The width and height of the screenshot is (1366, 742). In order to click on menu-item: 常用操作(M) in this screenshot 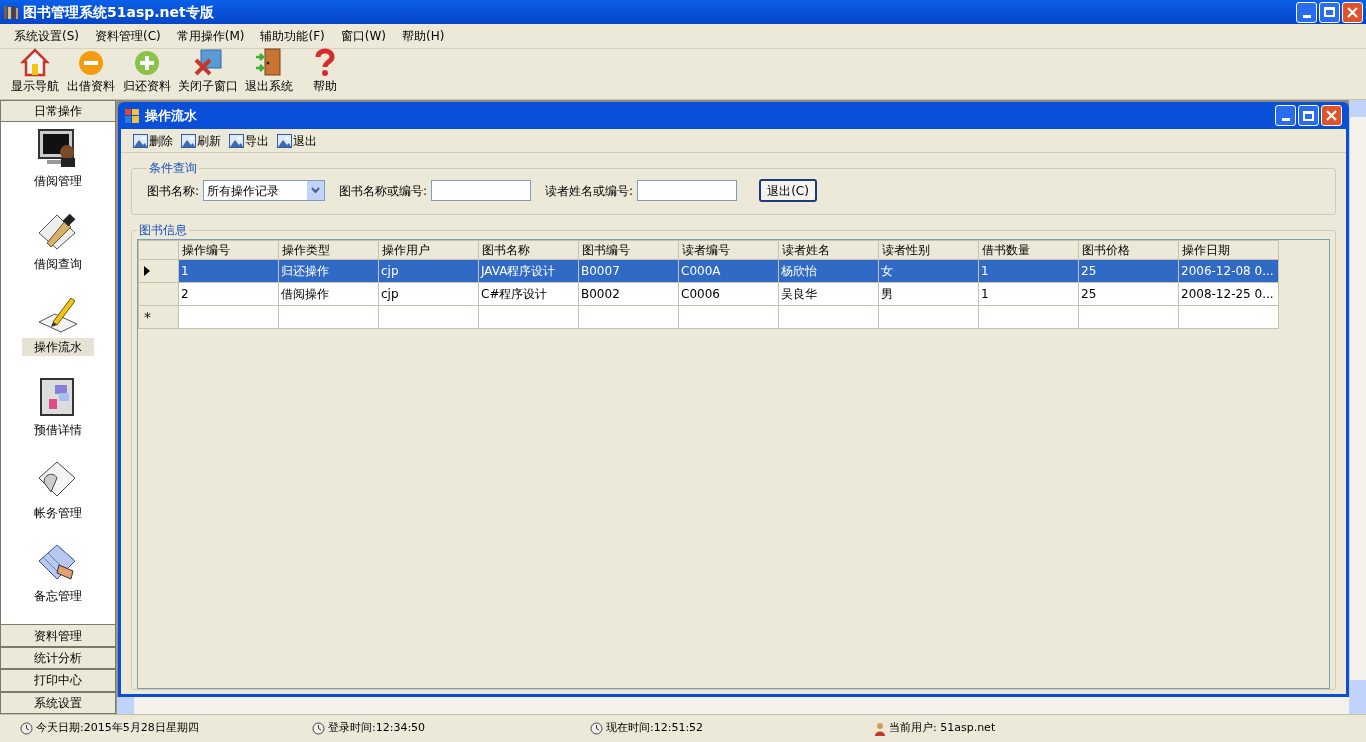, I will do `click(210, 36)`.